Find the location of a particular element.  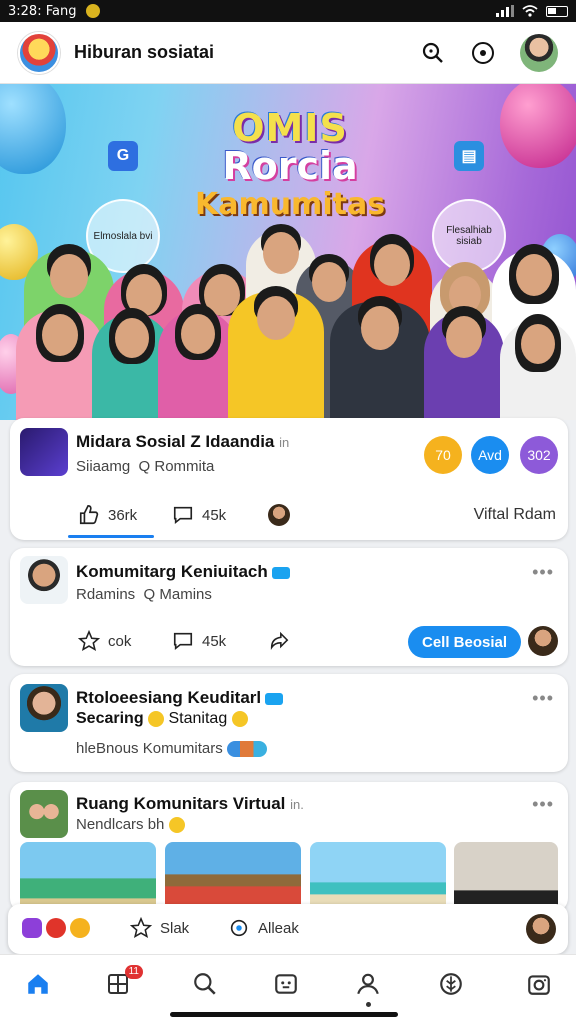

camera-icon is located at coordinates (539, 985).